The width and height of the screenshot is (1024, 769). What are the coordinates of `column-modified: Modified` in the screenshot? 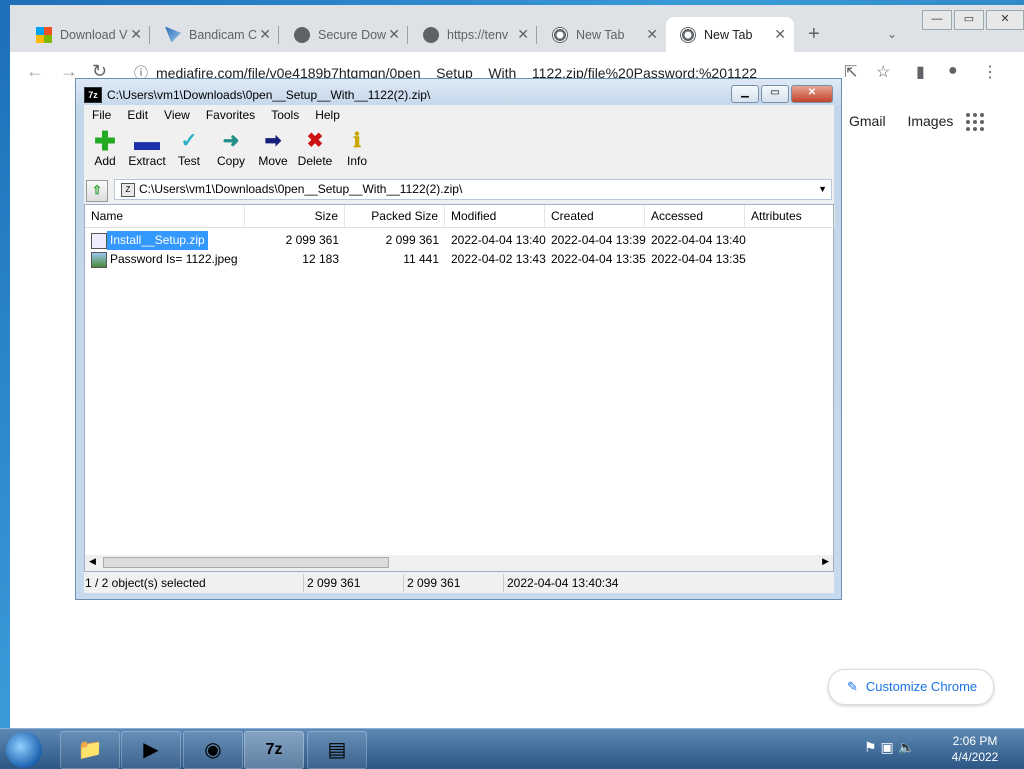 It's located at (495, 216).